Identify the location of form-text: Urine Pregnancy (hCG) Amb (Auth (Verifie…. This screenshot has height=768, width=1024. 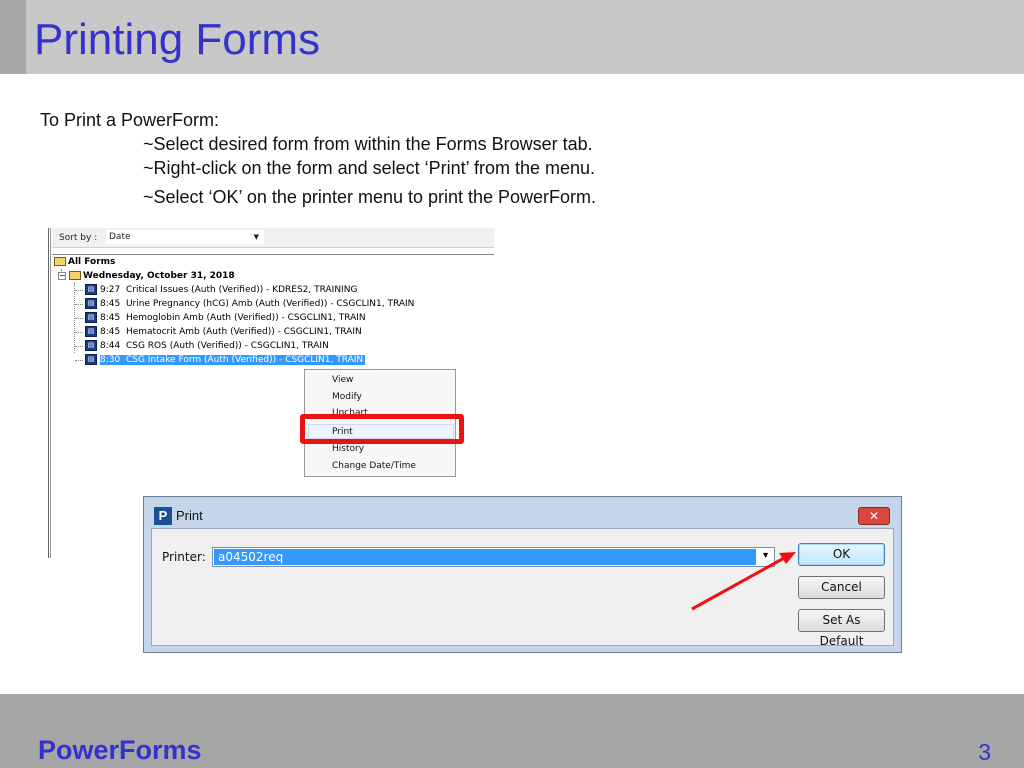
(270, 304).